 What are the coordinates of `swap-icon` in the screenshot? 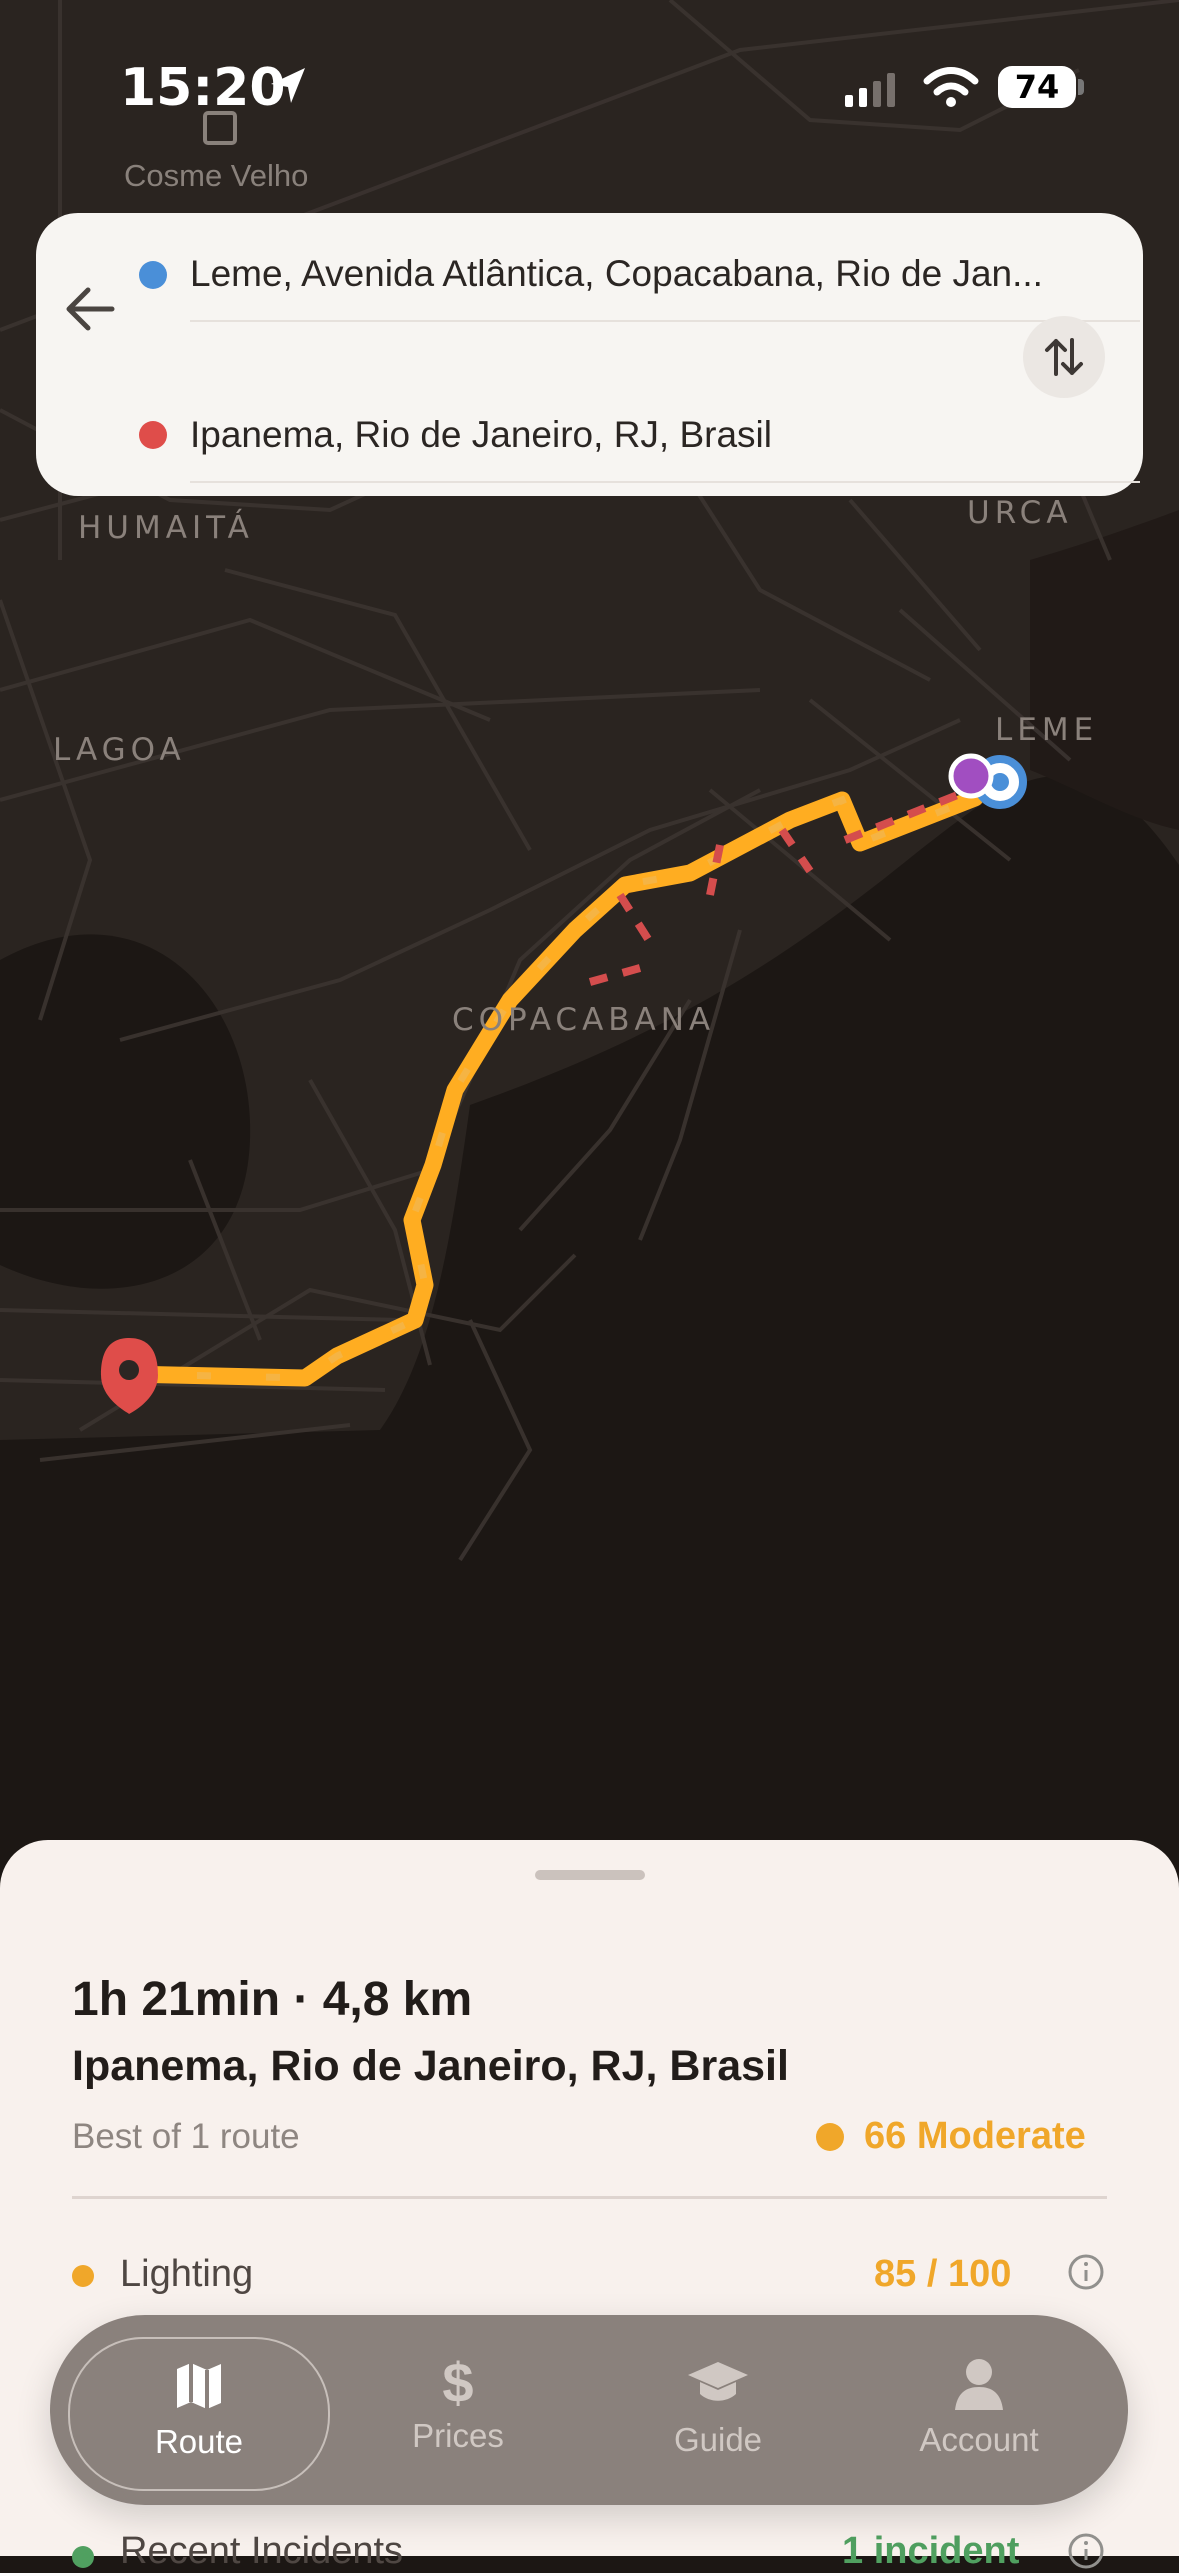 It's located at (1064, 357).